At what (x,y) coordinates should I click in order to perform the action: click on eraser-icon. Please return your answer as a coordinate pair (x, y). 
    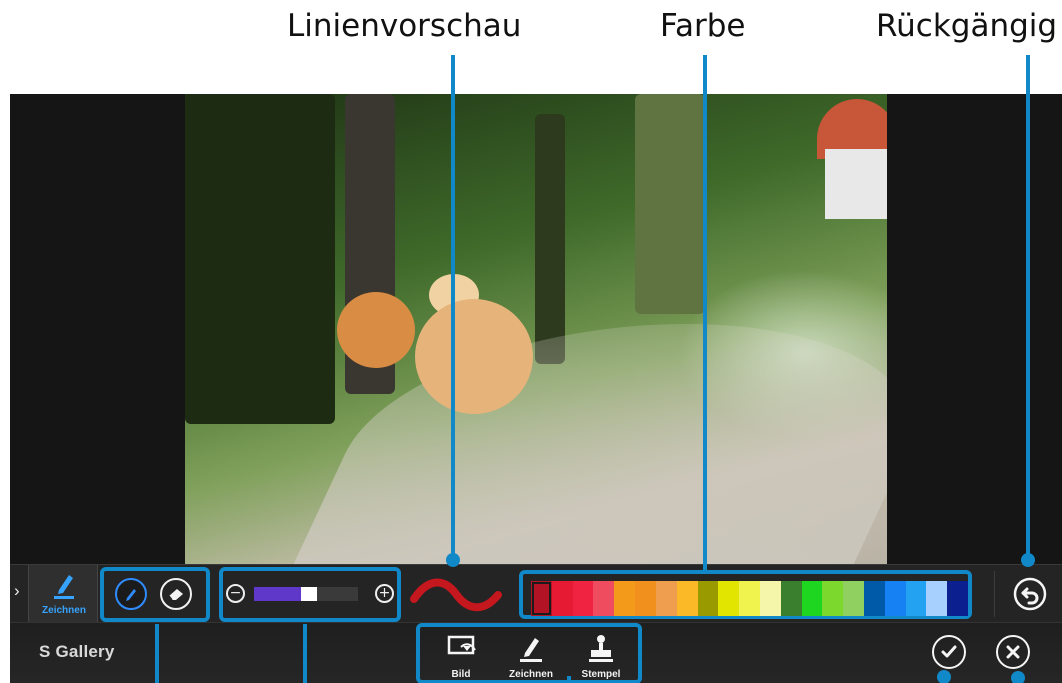
    Looking at the image, I should click on (175, 595).